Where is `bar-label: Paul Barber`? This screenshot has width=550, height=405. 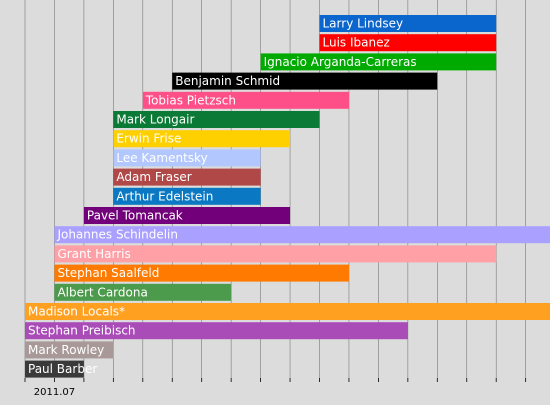 bar-label: Paul Barber is located at coordinates (62, 369).